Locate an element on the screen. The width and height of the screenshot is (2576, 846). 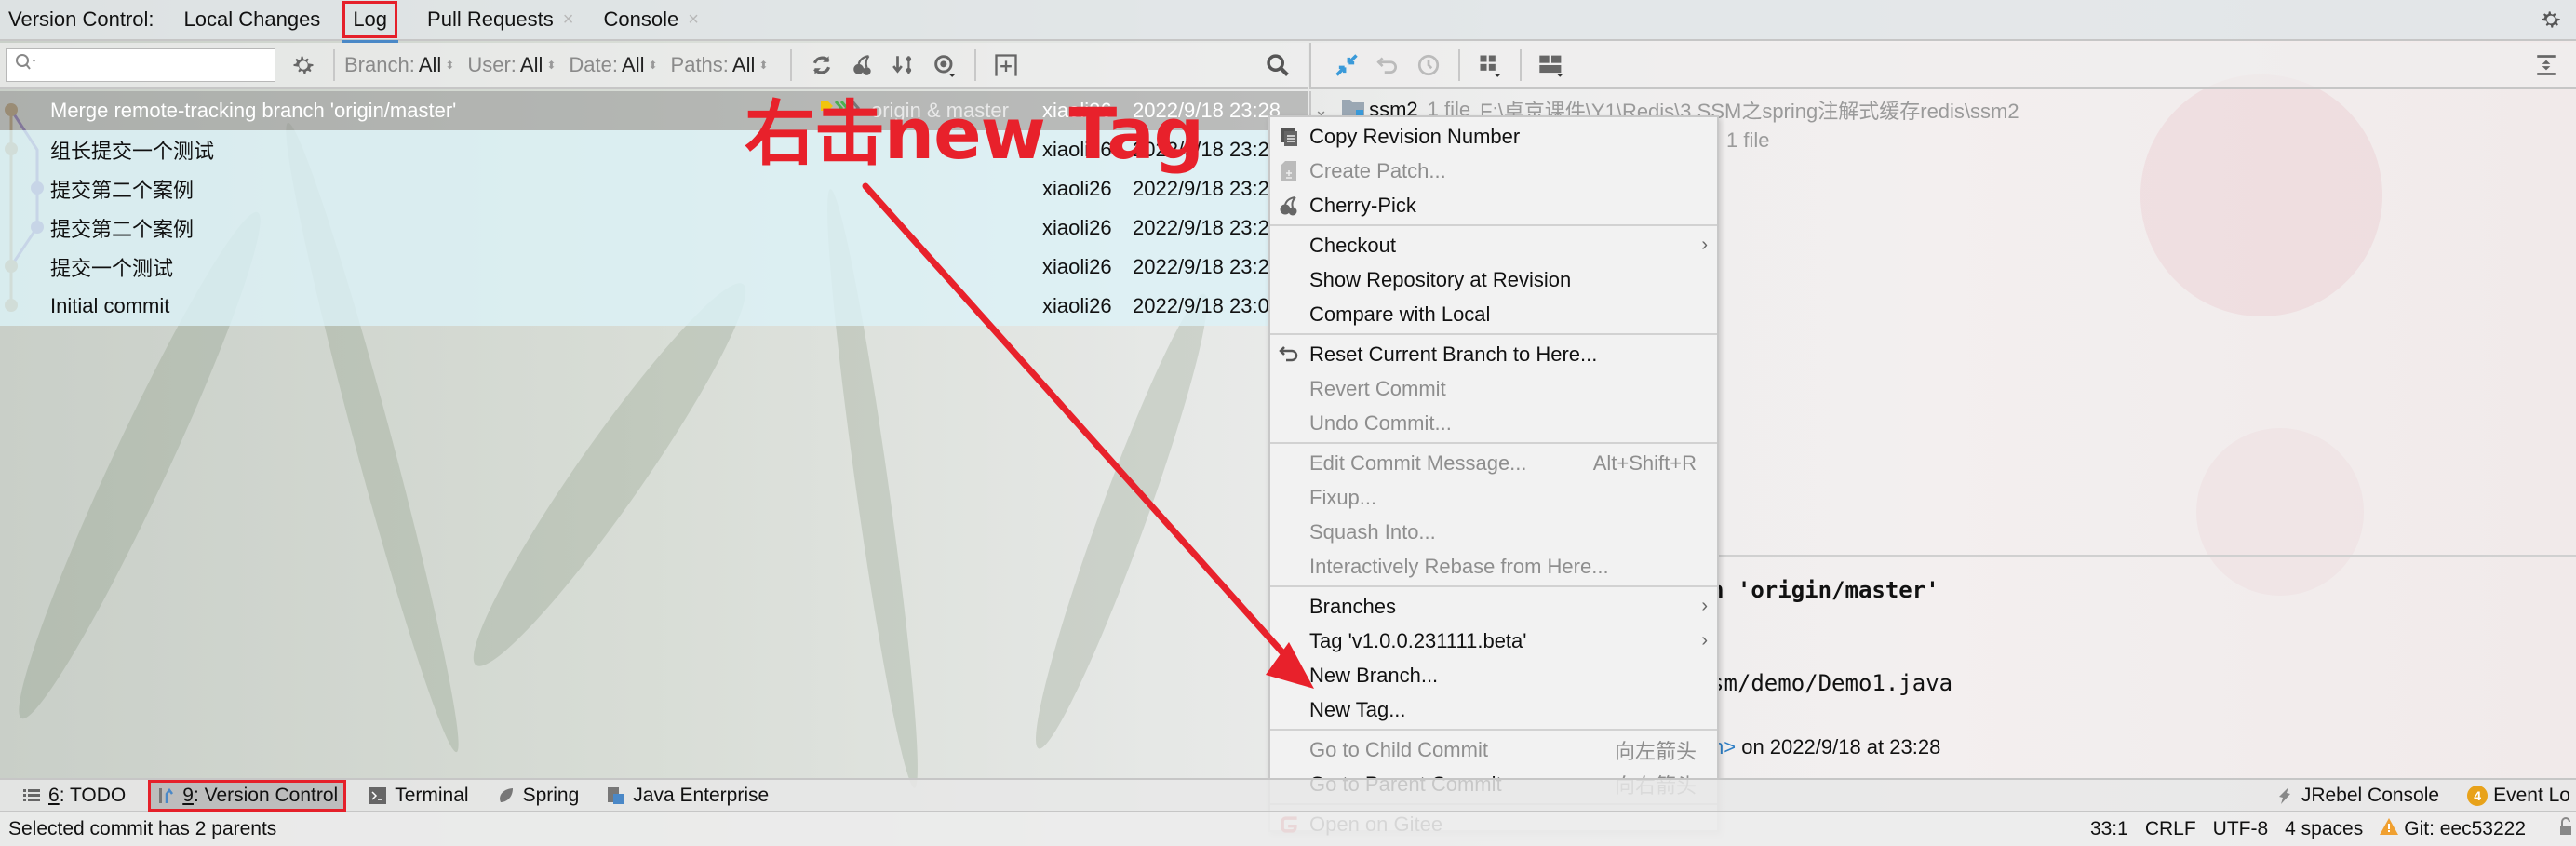
tool-button-label: : TODO is located at coordinates (93, 795).